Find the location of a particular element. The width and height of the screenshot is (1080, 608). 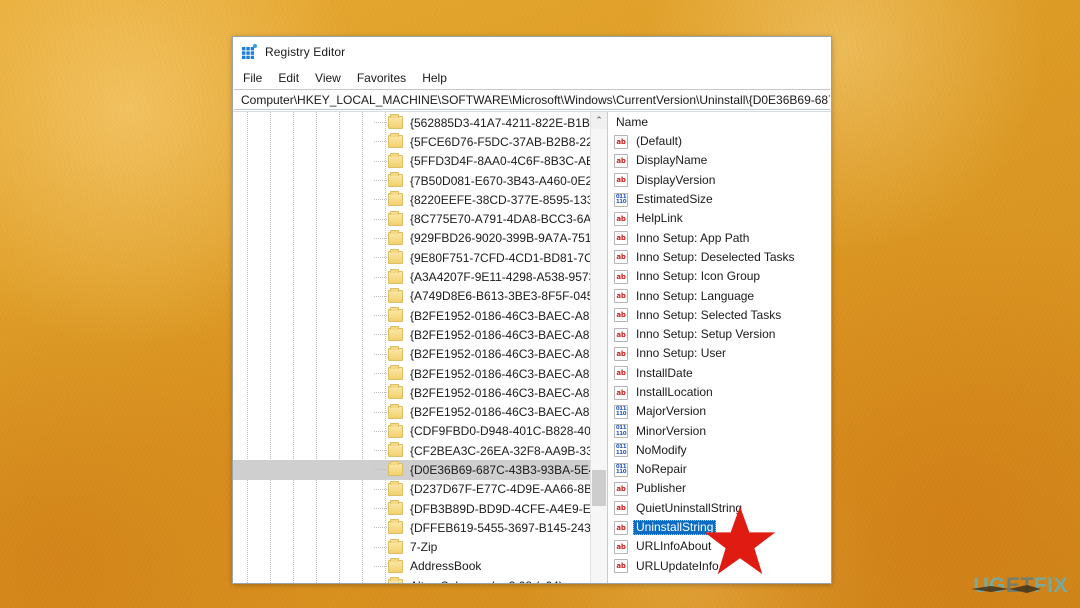

value-row: ab HelpLink is located at coordinates (719, 218).